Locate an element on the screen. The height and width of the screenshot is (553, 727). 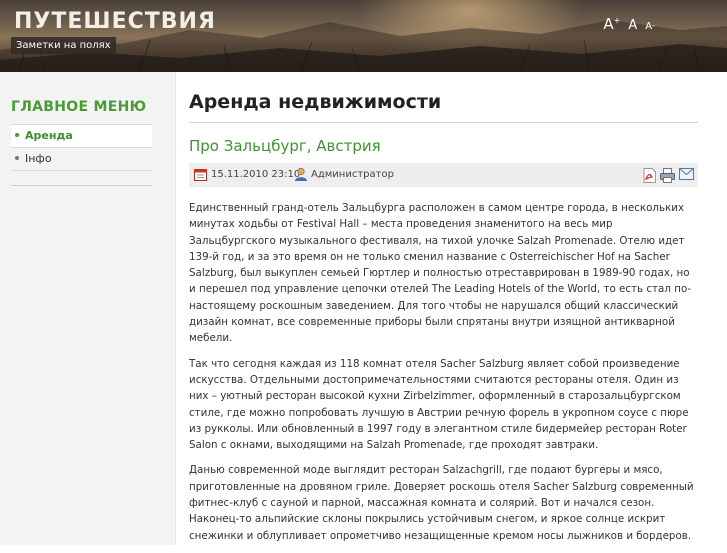
menu-item-info: Інфо is located at coordinates (81, 159).